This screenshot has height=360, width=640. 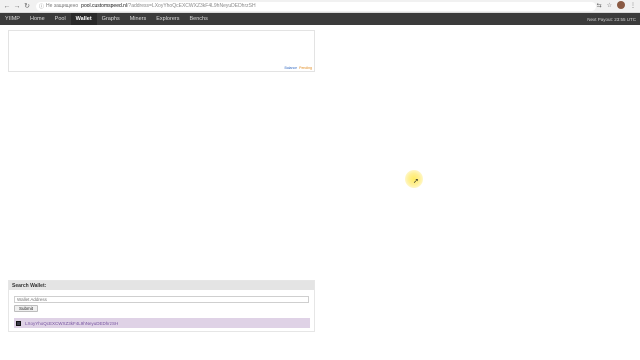 I want to click on nav-item-wallet: Wallet, so click(x=83, y=19).